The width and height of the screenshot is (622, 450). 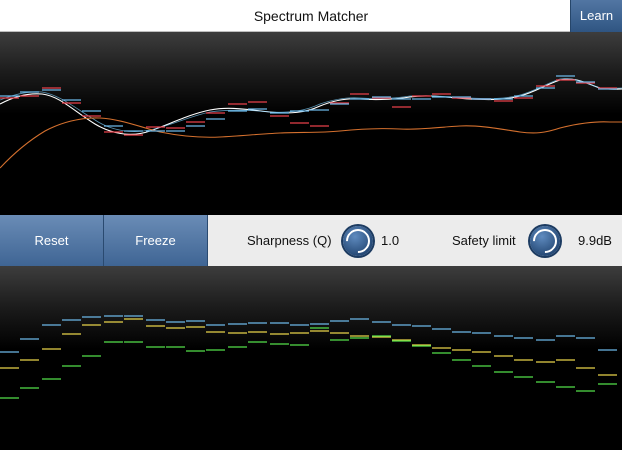 What do you see at coordinates (308, 334) in the screenshot?
I see `blue-band-markers` at bounding box center [308, 334].